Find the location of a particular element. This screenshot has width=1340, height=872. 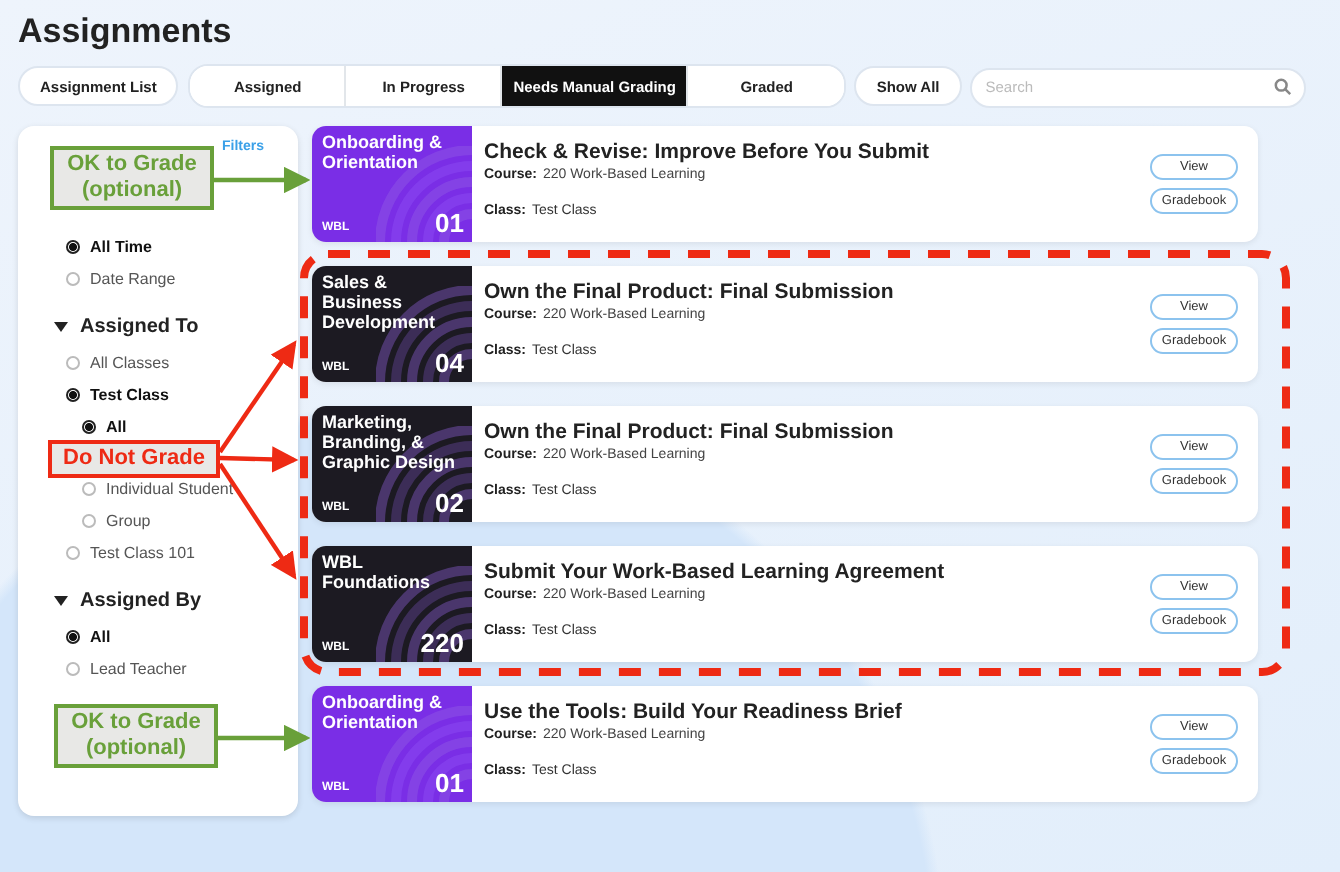

section-title: Assigned By is located at coordinates (141, 600).